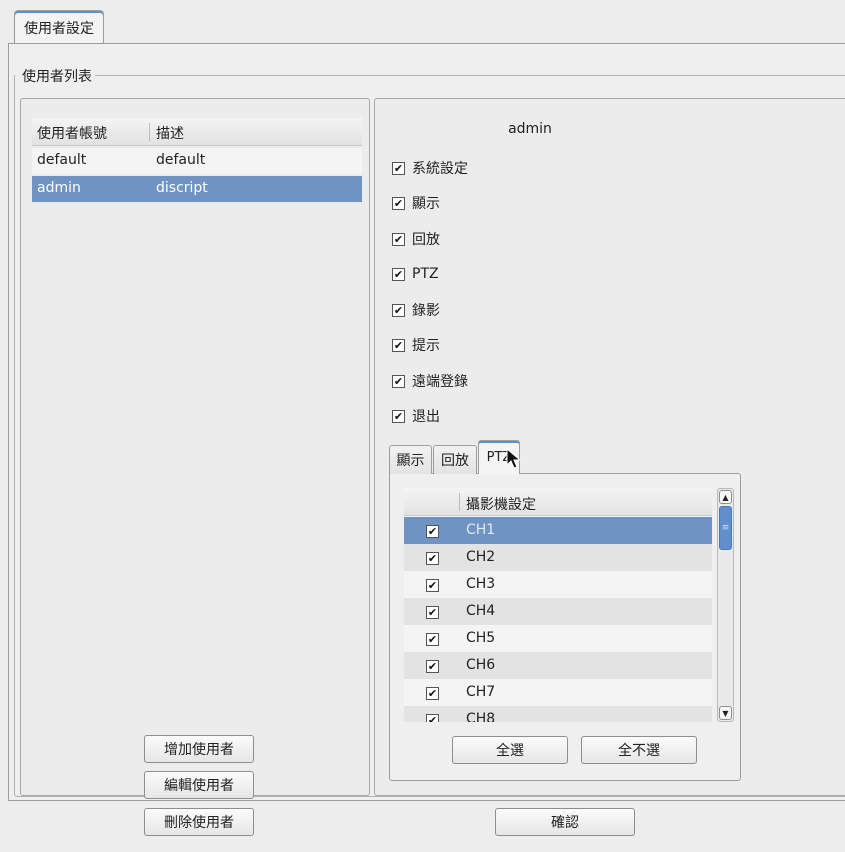  Describe the element at coordinates (181, 160) in the screenshot. I see `user-description-cell: default` at that location.